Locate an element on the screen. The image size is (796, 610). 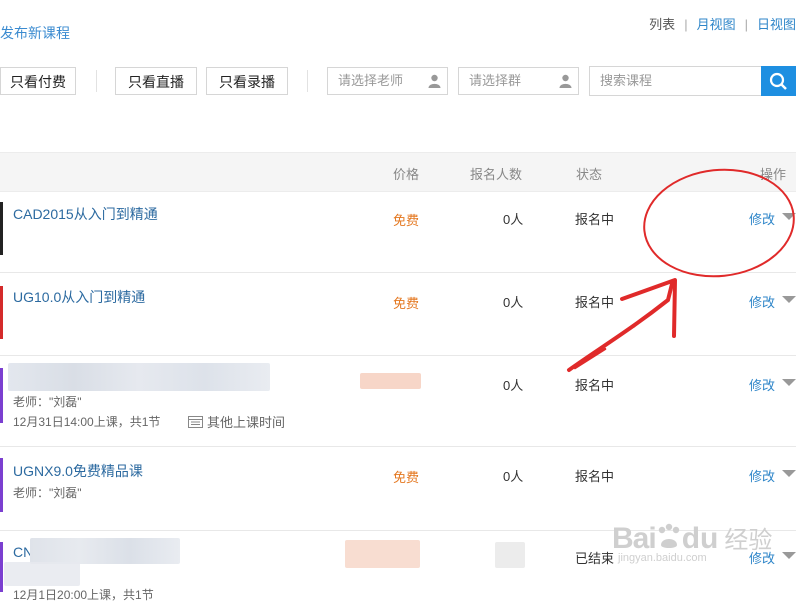
col-action: 操作 is located at coordinates (773, 174).